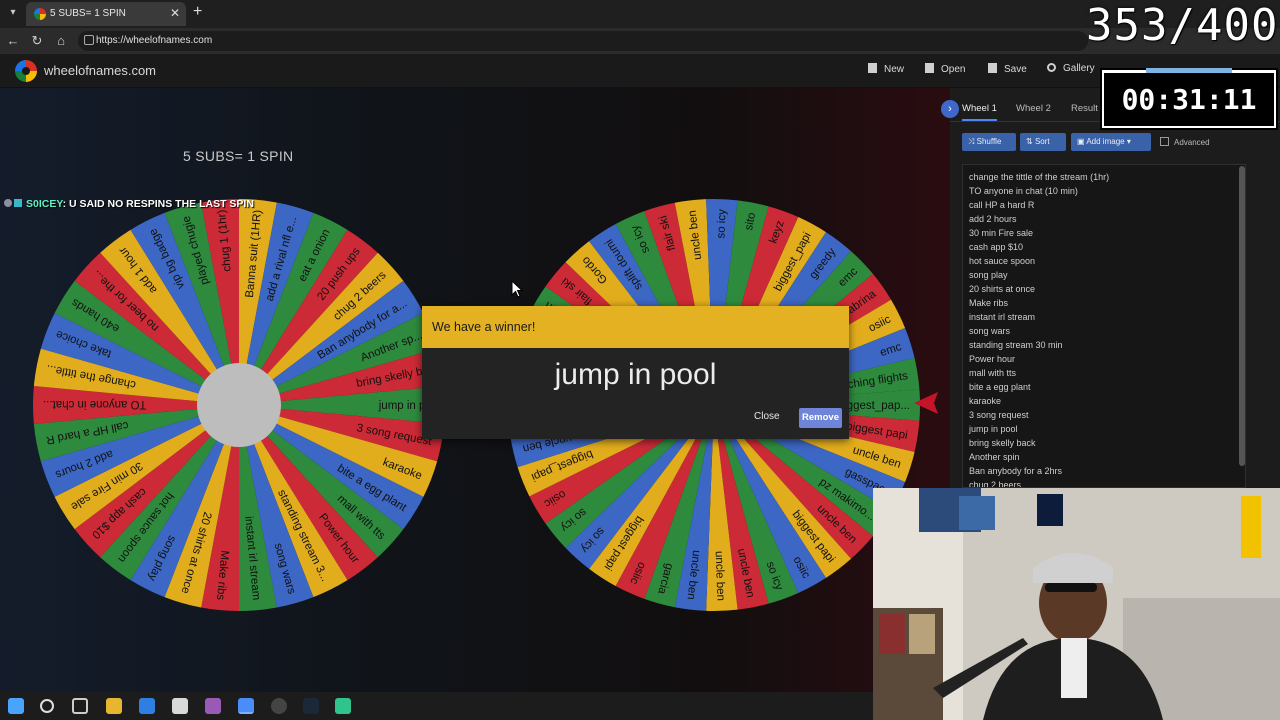  Describe the element at coordinates (517, 289) in the screenshot. I see `mouse-cursor-icon` at that location.